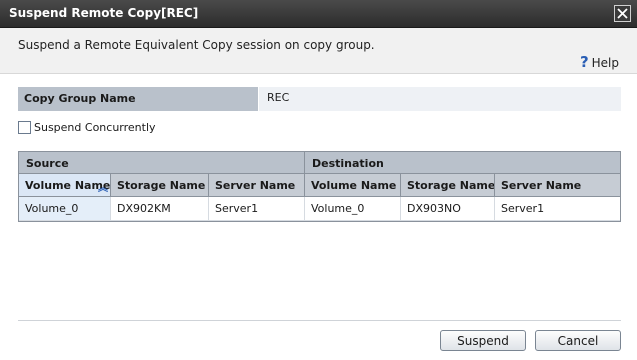  Describe the element at coordinates (353, 185) in the screenshot. I see `column-header-dest-volume: Volume Name` at that location.